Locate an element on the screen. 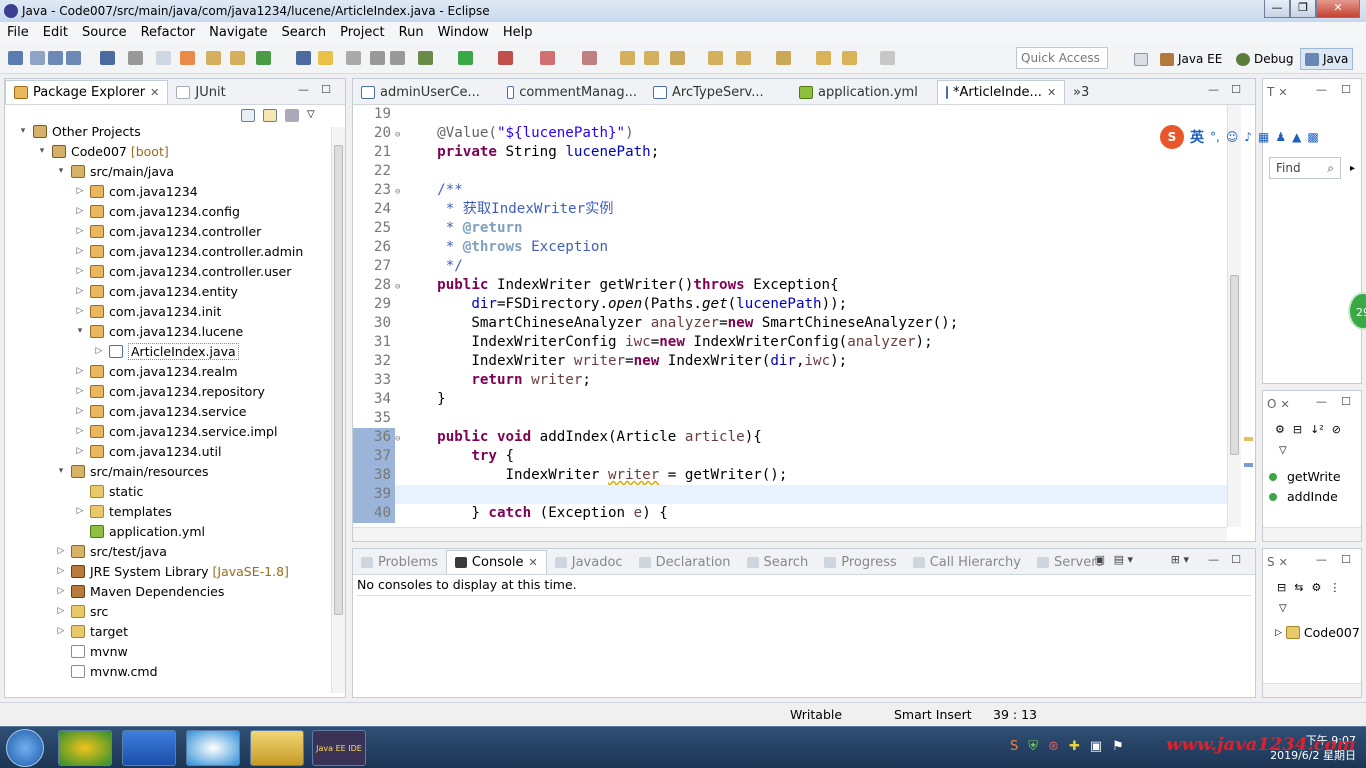  code-line: 39 is located at coordinates (797, 494).